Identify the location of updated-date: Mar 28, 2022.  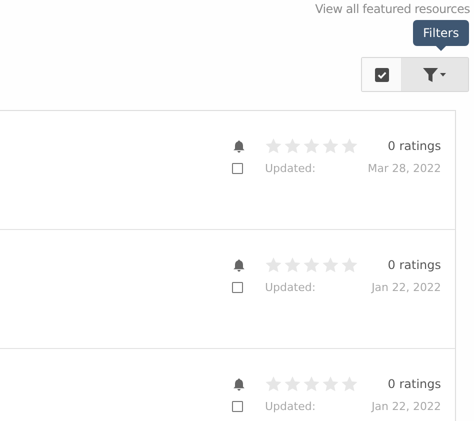
(403, 168).